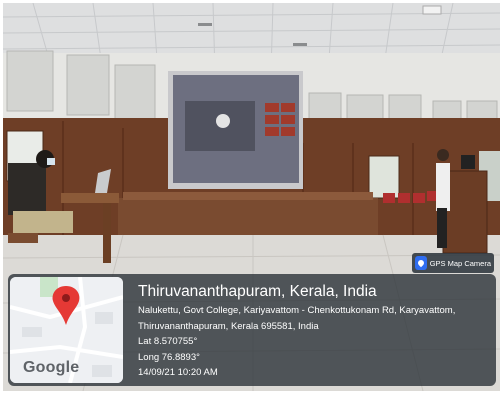  I want to click on stage-table, so click(248, 196).